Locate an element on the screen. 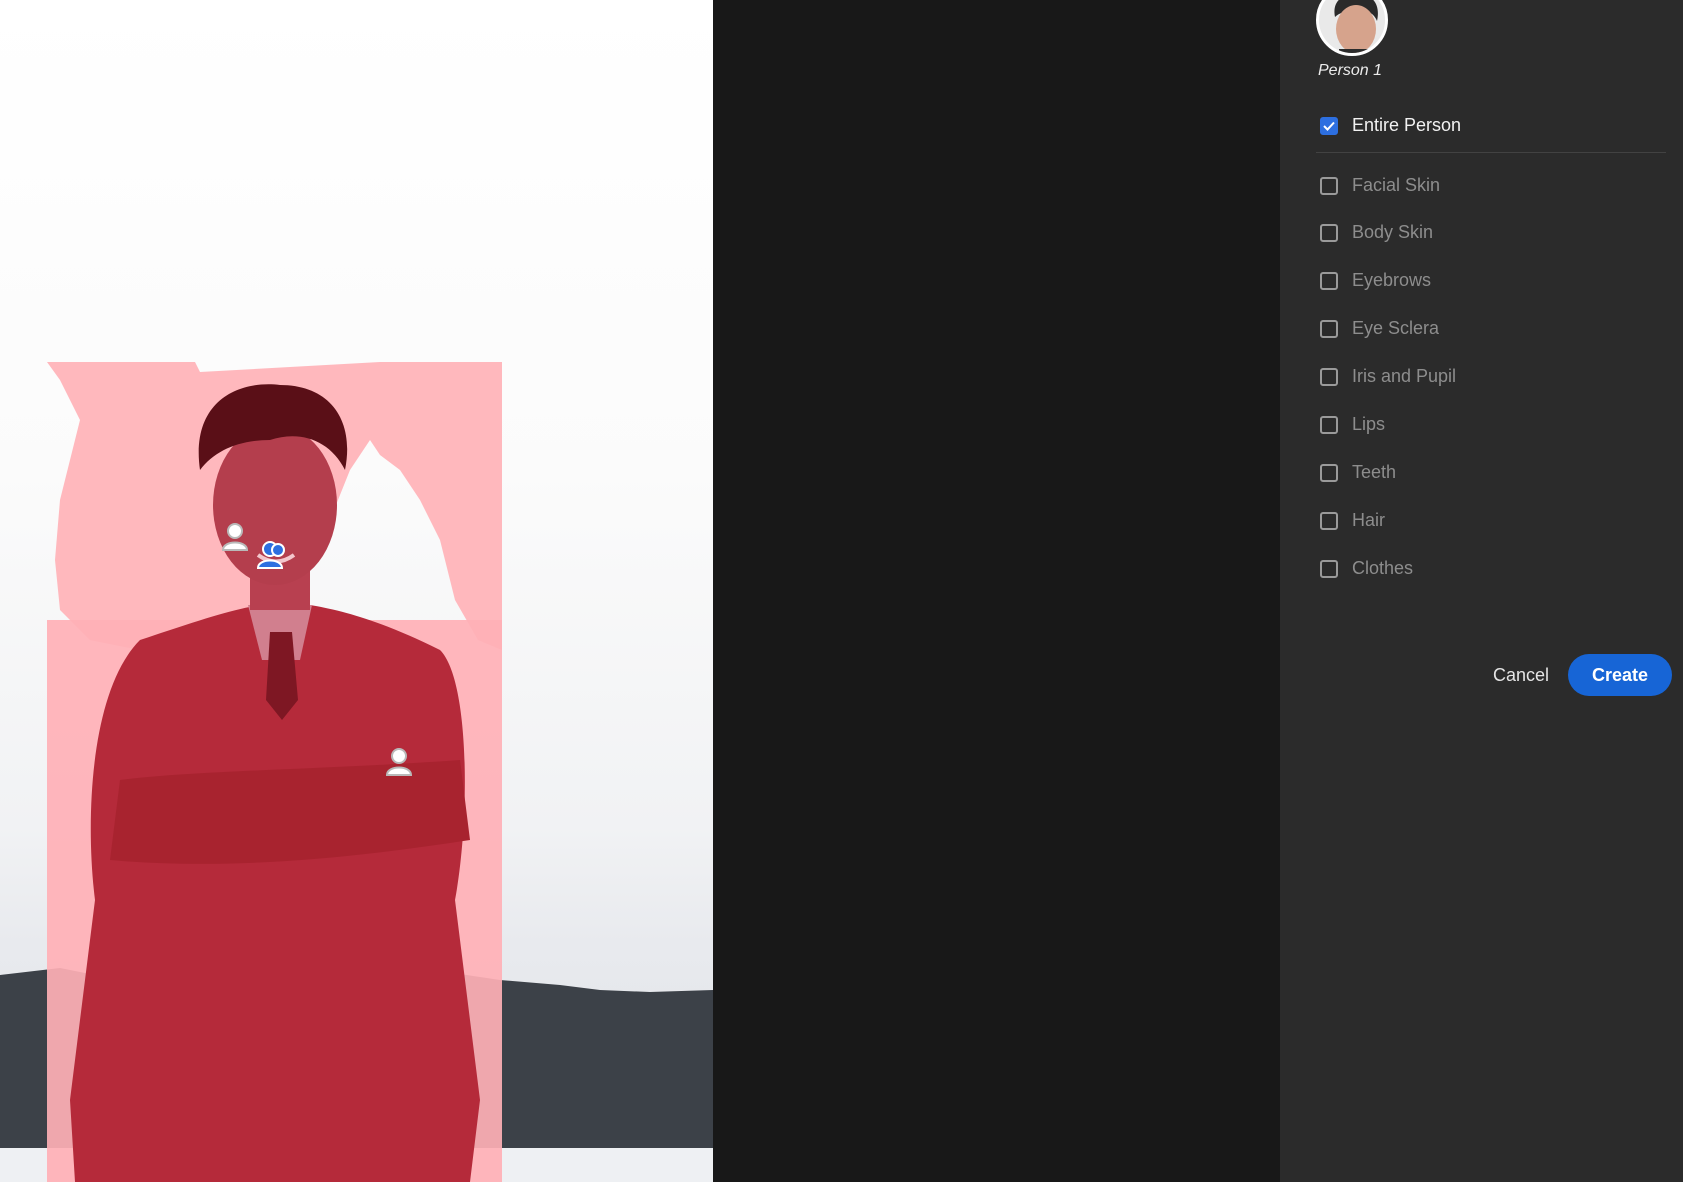 This screenshot has width=1683, height=1182. option-entire-person: Entire Person is located at coordinates (1390, 125).